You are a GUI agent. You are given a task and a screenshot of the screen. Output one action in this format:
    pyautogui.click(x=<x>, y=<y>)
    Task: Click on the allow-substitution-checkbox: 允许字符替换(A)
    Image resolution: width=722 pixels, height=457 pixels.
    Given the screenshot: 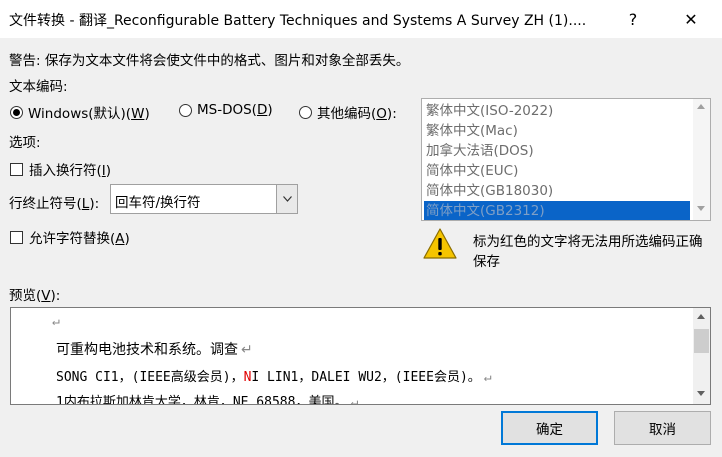 What is the action you would take?
    pyautogui.click(x=70, y=237)
    